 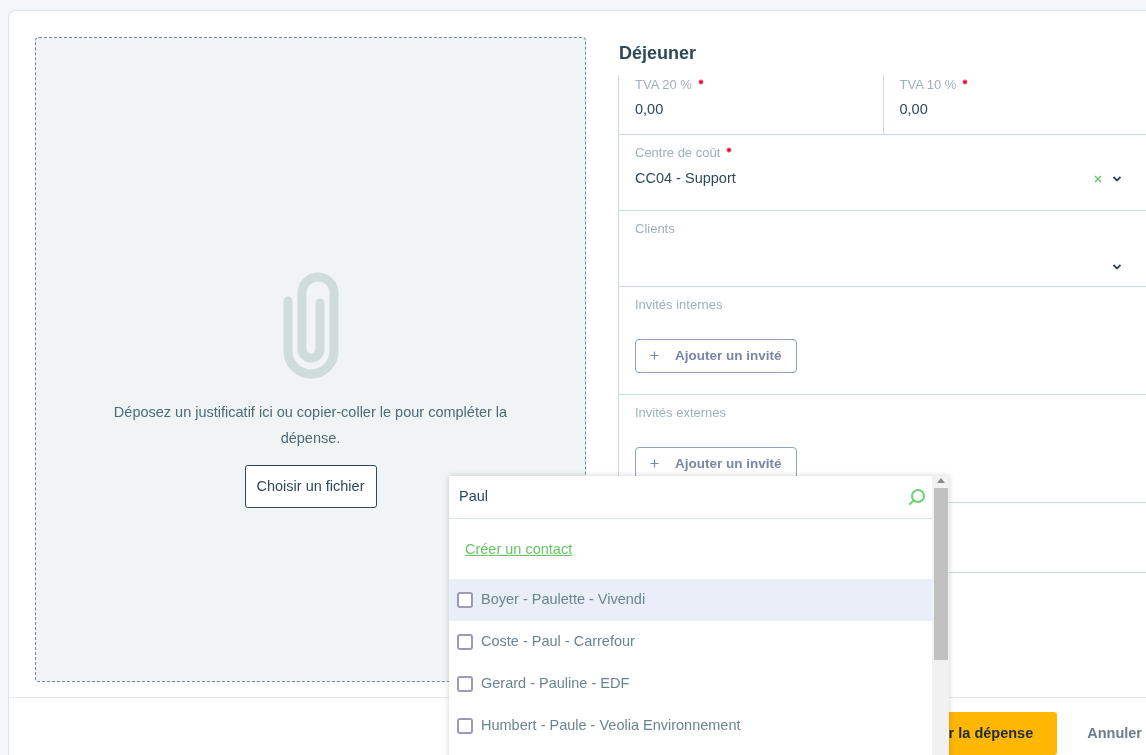 What do you see at coordinates (663, 85) in the screenshot?
I see `field-label: TVA 20 %` at bounding box center [663, 85].